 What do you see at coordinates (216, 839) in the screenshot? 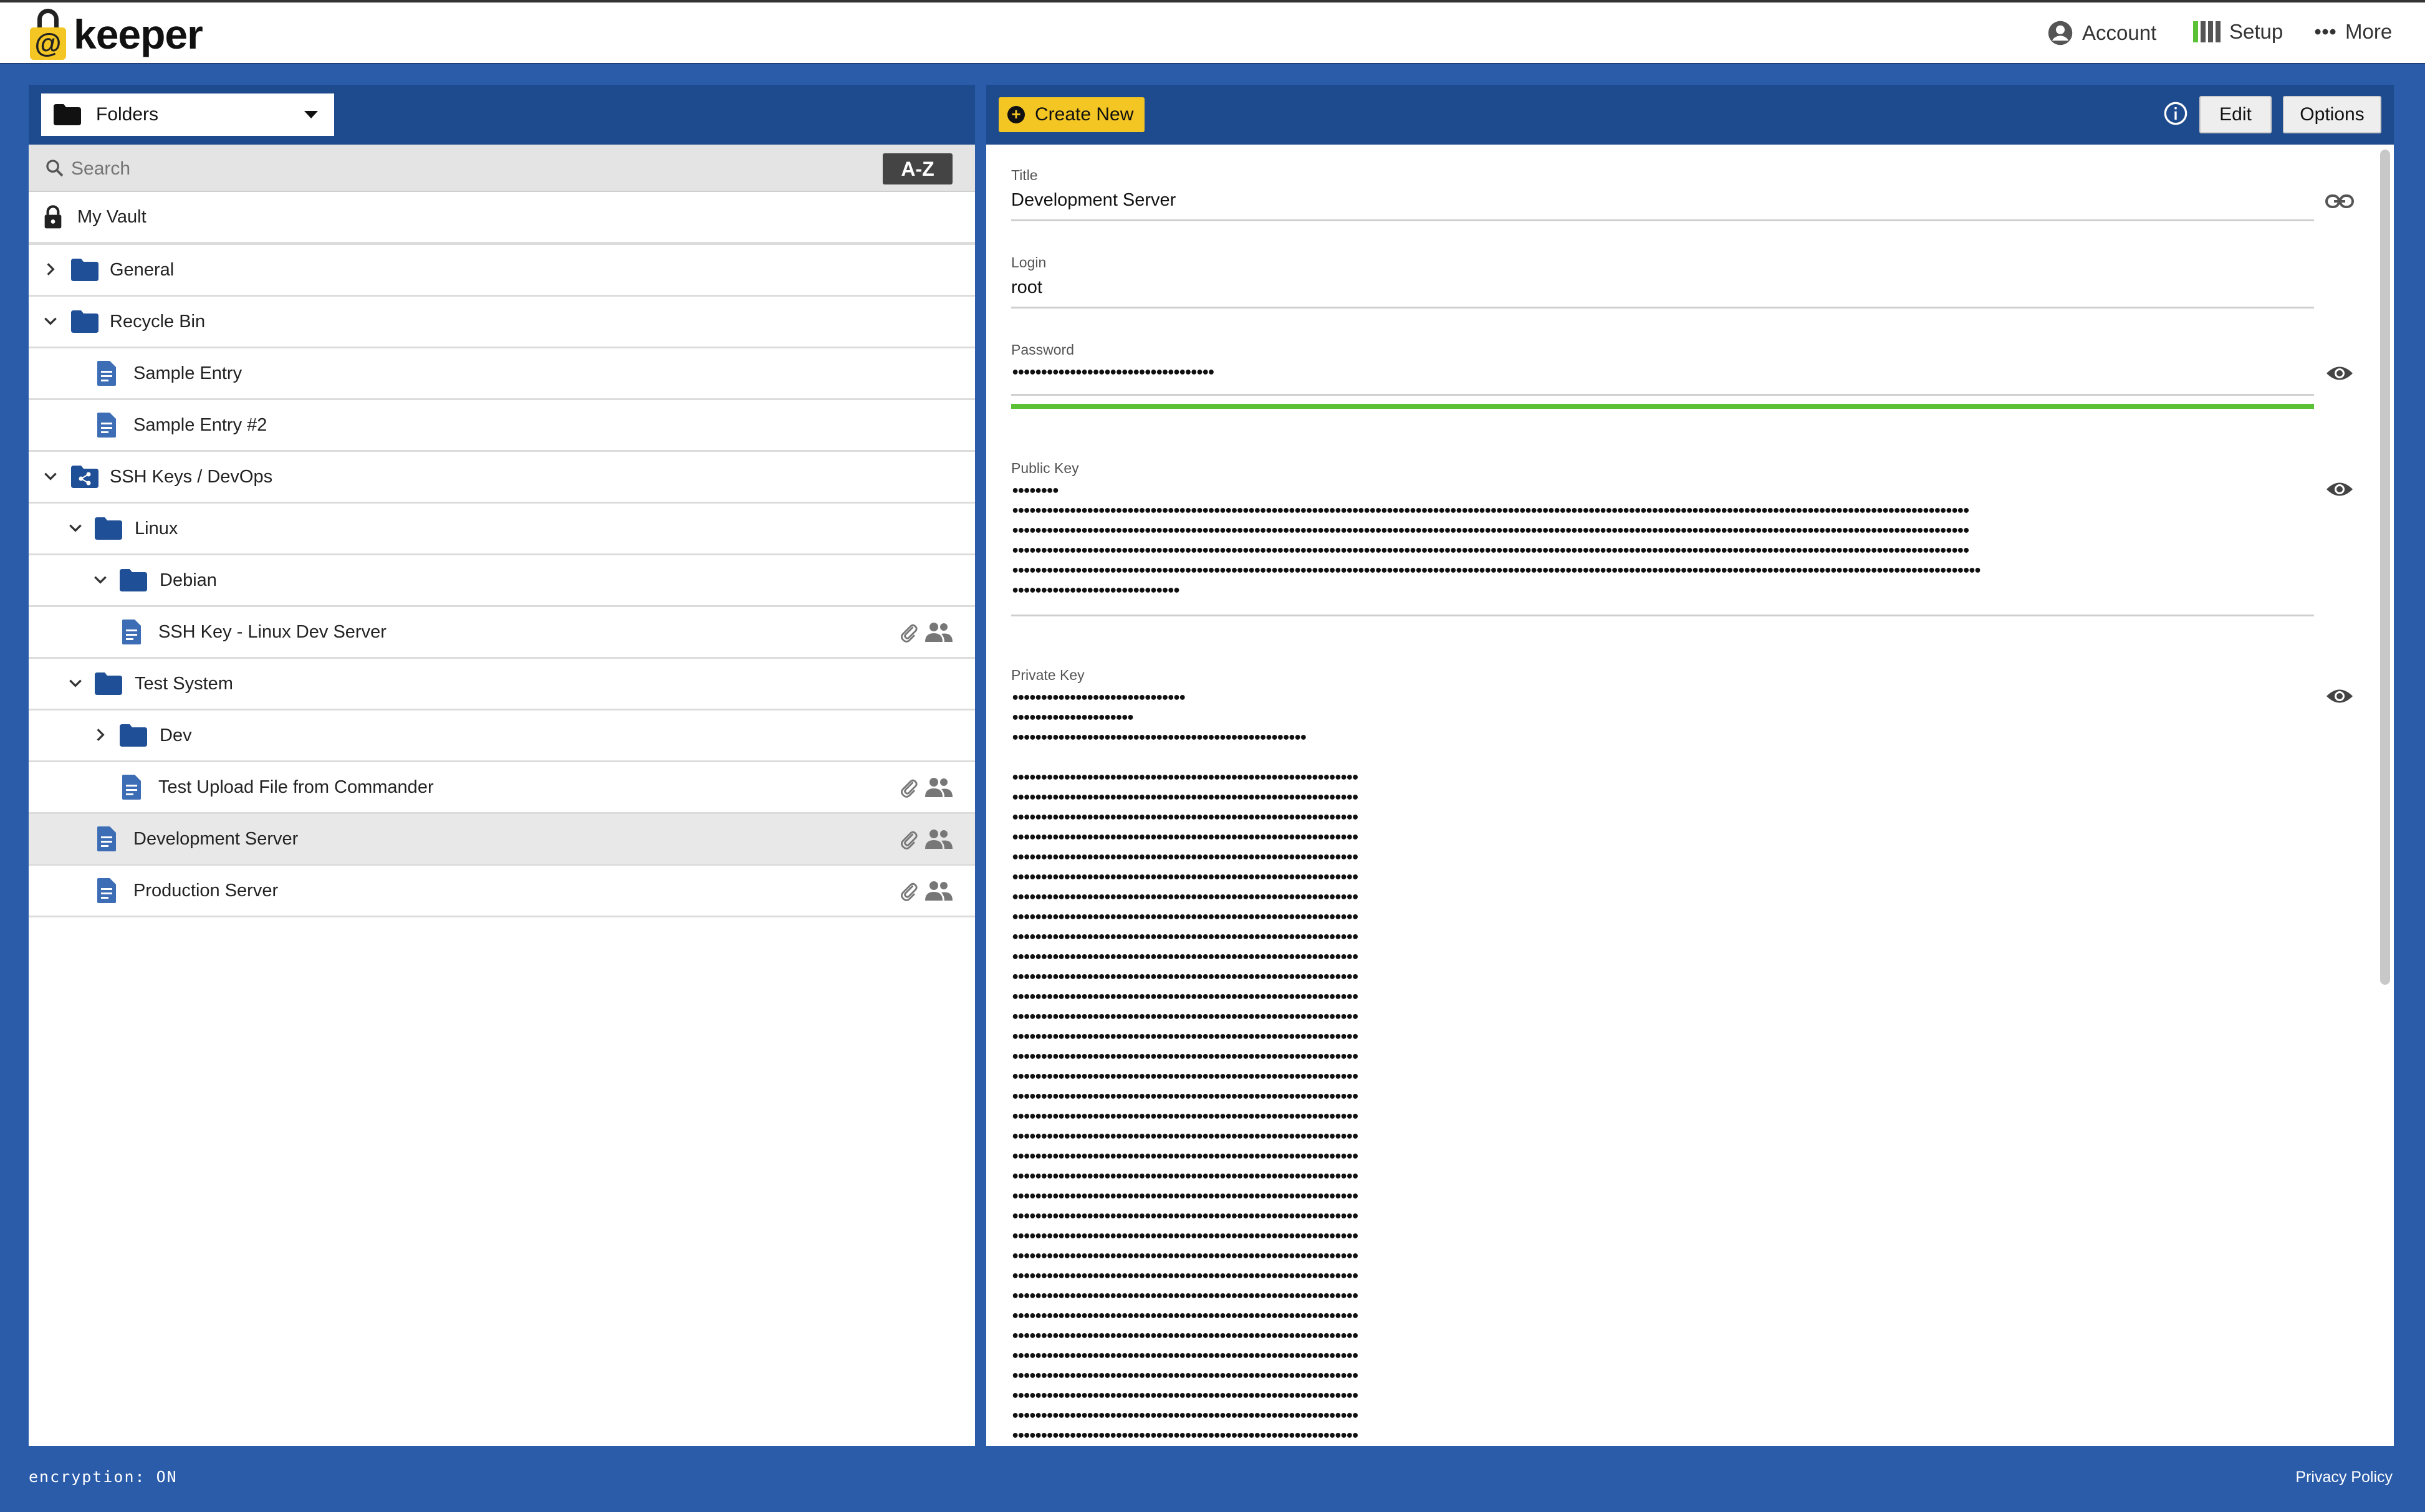
I see `tree-item-label: Development Server` at bounding box center [216, 839].